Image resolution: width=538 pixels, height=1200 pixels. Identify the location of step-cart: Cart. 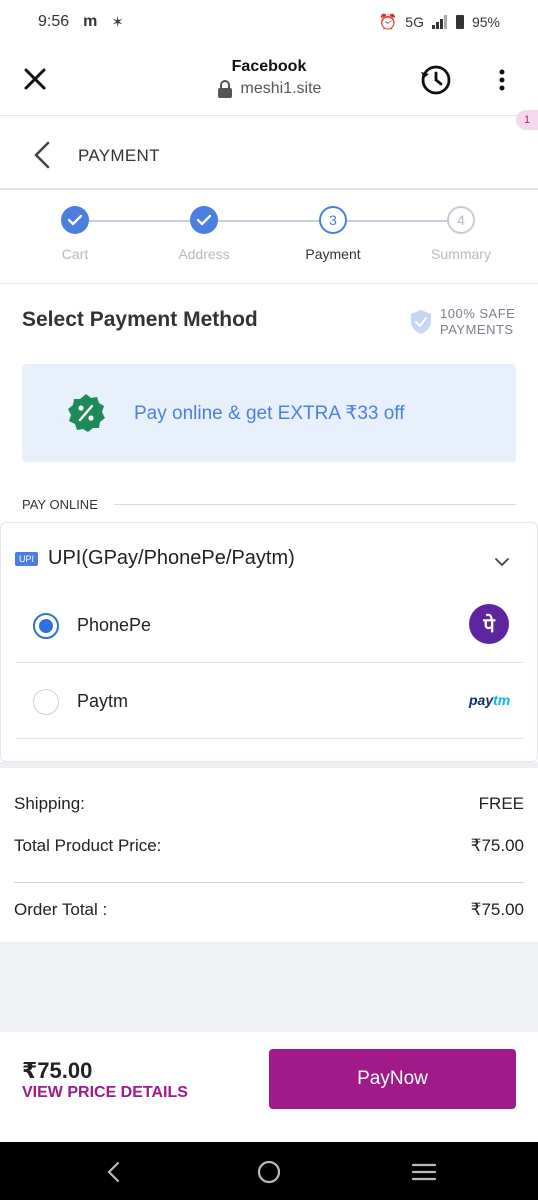
(75, 234).